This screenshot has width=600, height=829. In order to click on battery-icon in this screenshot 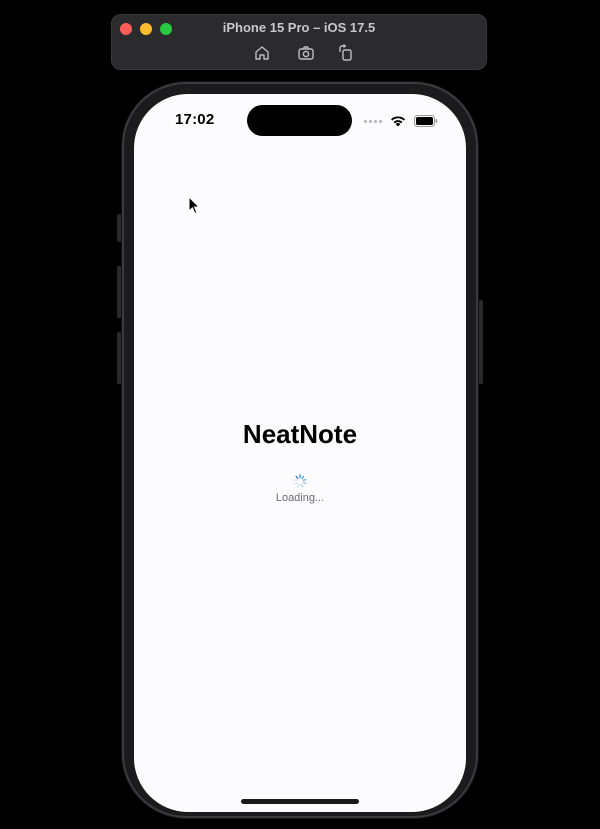, I will do `click(426, 121)`.